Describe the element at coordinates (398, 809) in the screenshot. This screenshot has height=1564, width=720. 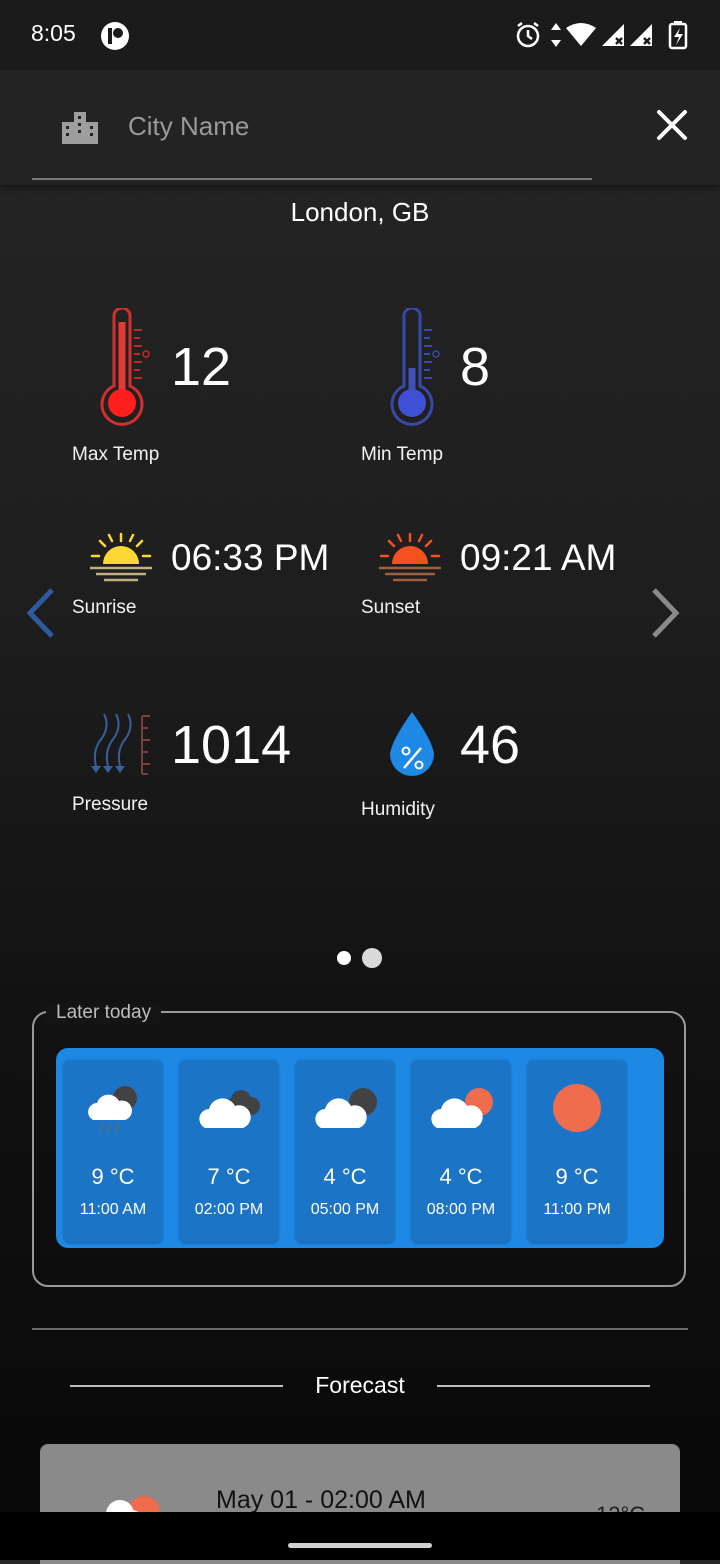
I see `humidity-label: Humidity` at that location.